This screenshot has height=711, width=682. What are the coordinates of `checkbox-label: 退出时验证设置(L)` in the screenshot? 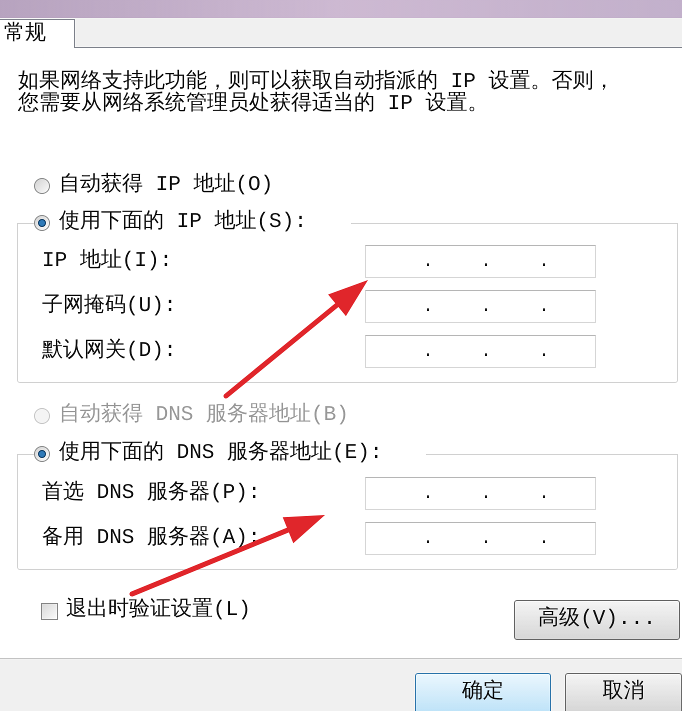 It's located at (158, 611).